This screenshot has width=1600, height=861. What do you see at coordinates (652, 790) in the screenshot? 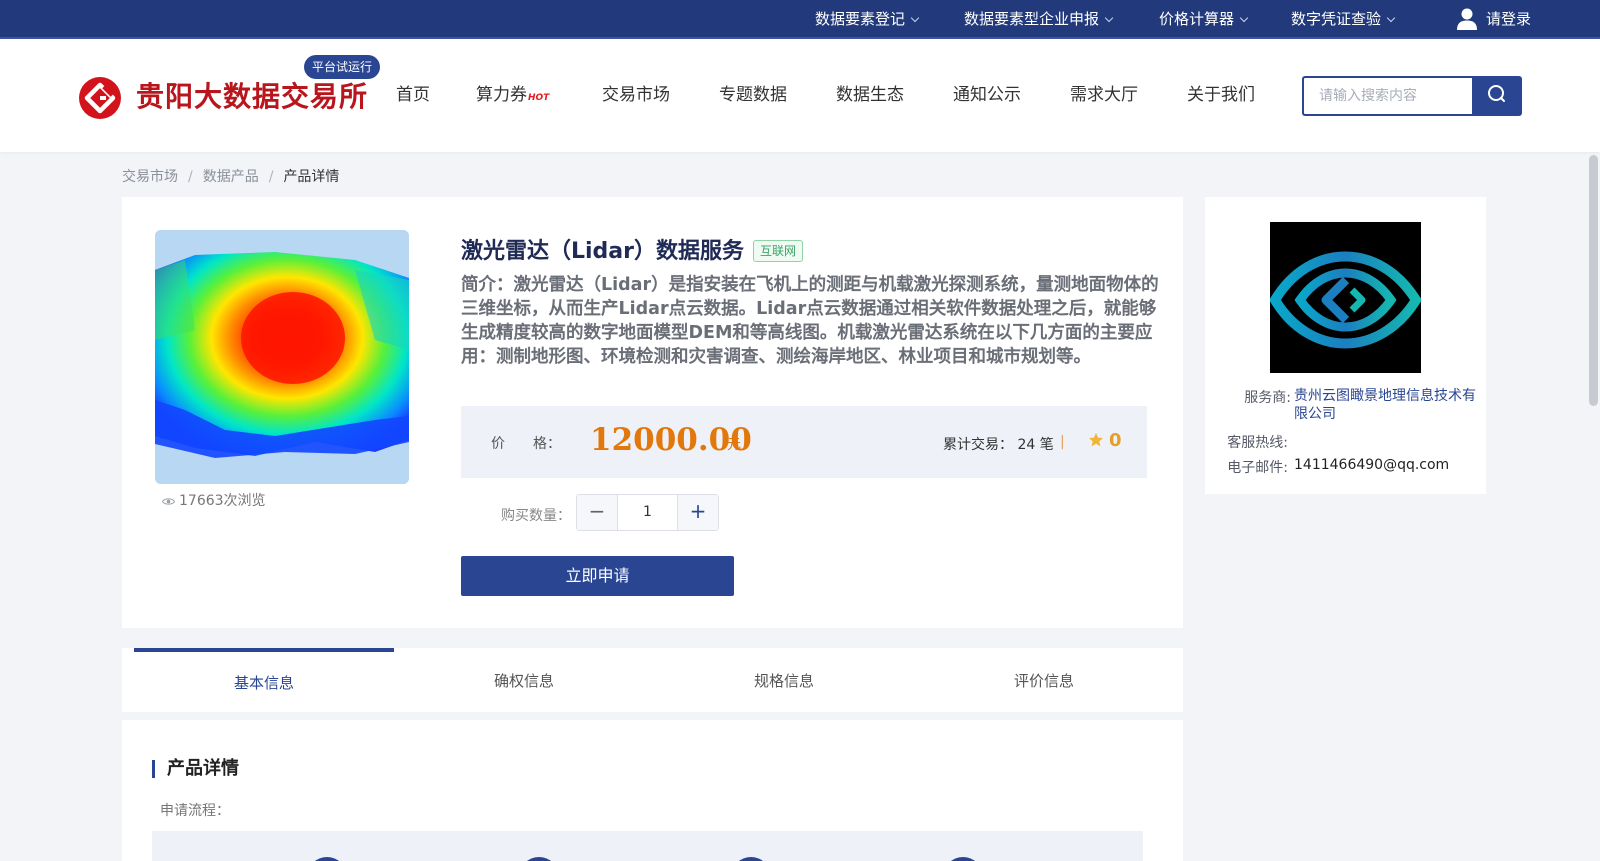
I see `product-details-section: 产品详情 申请流程：` at bounding box center [652, 790].